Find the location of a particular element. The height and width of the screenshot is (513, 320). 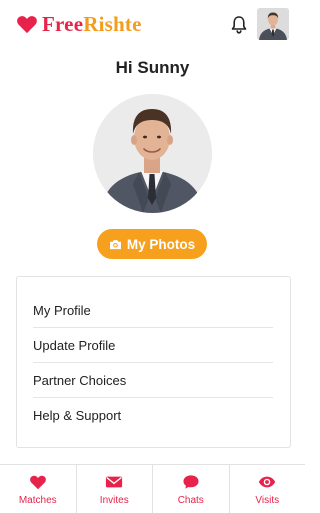

profile-photo-image is located at coordinates (152, 153).